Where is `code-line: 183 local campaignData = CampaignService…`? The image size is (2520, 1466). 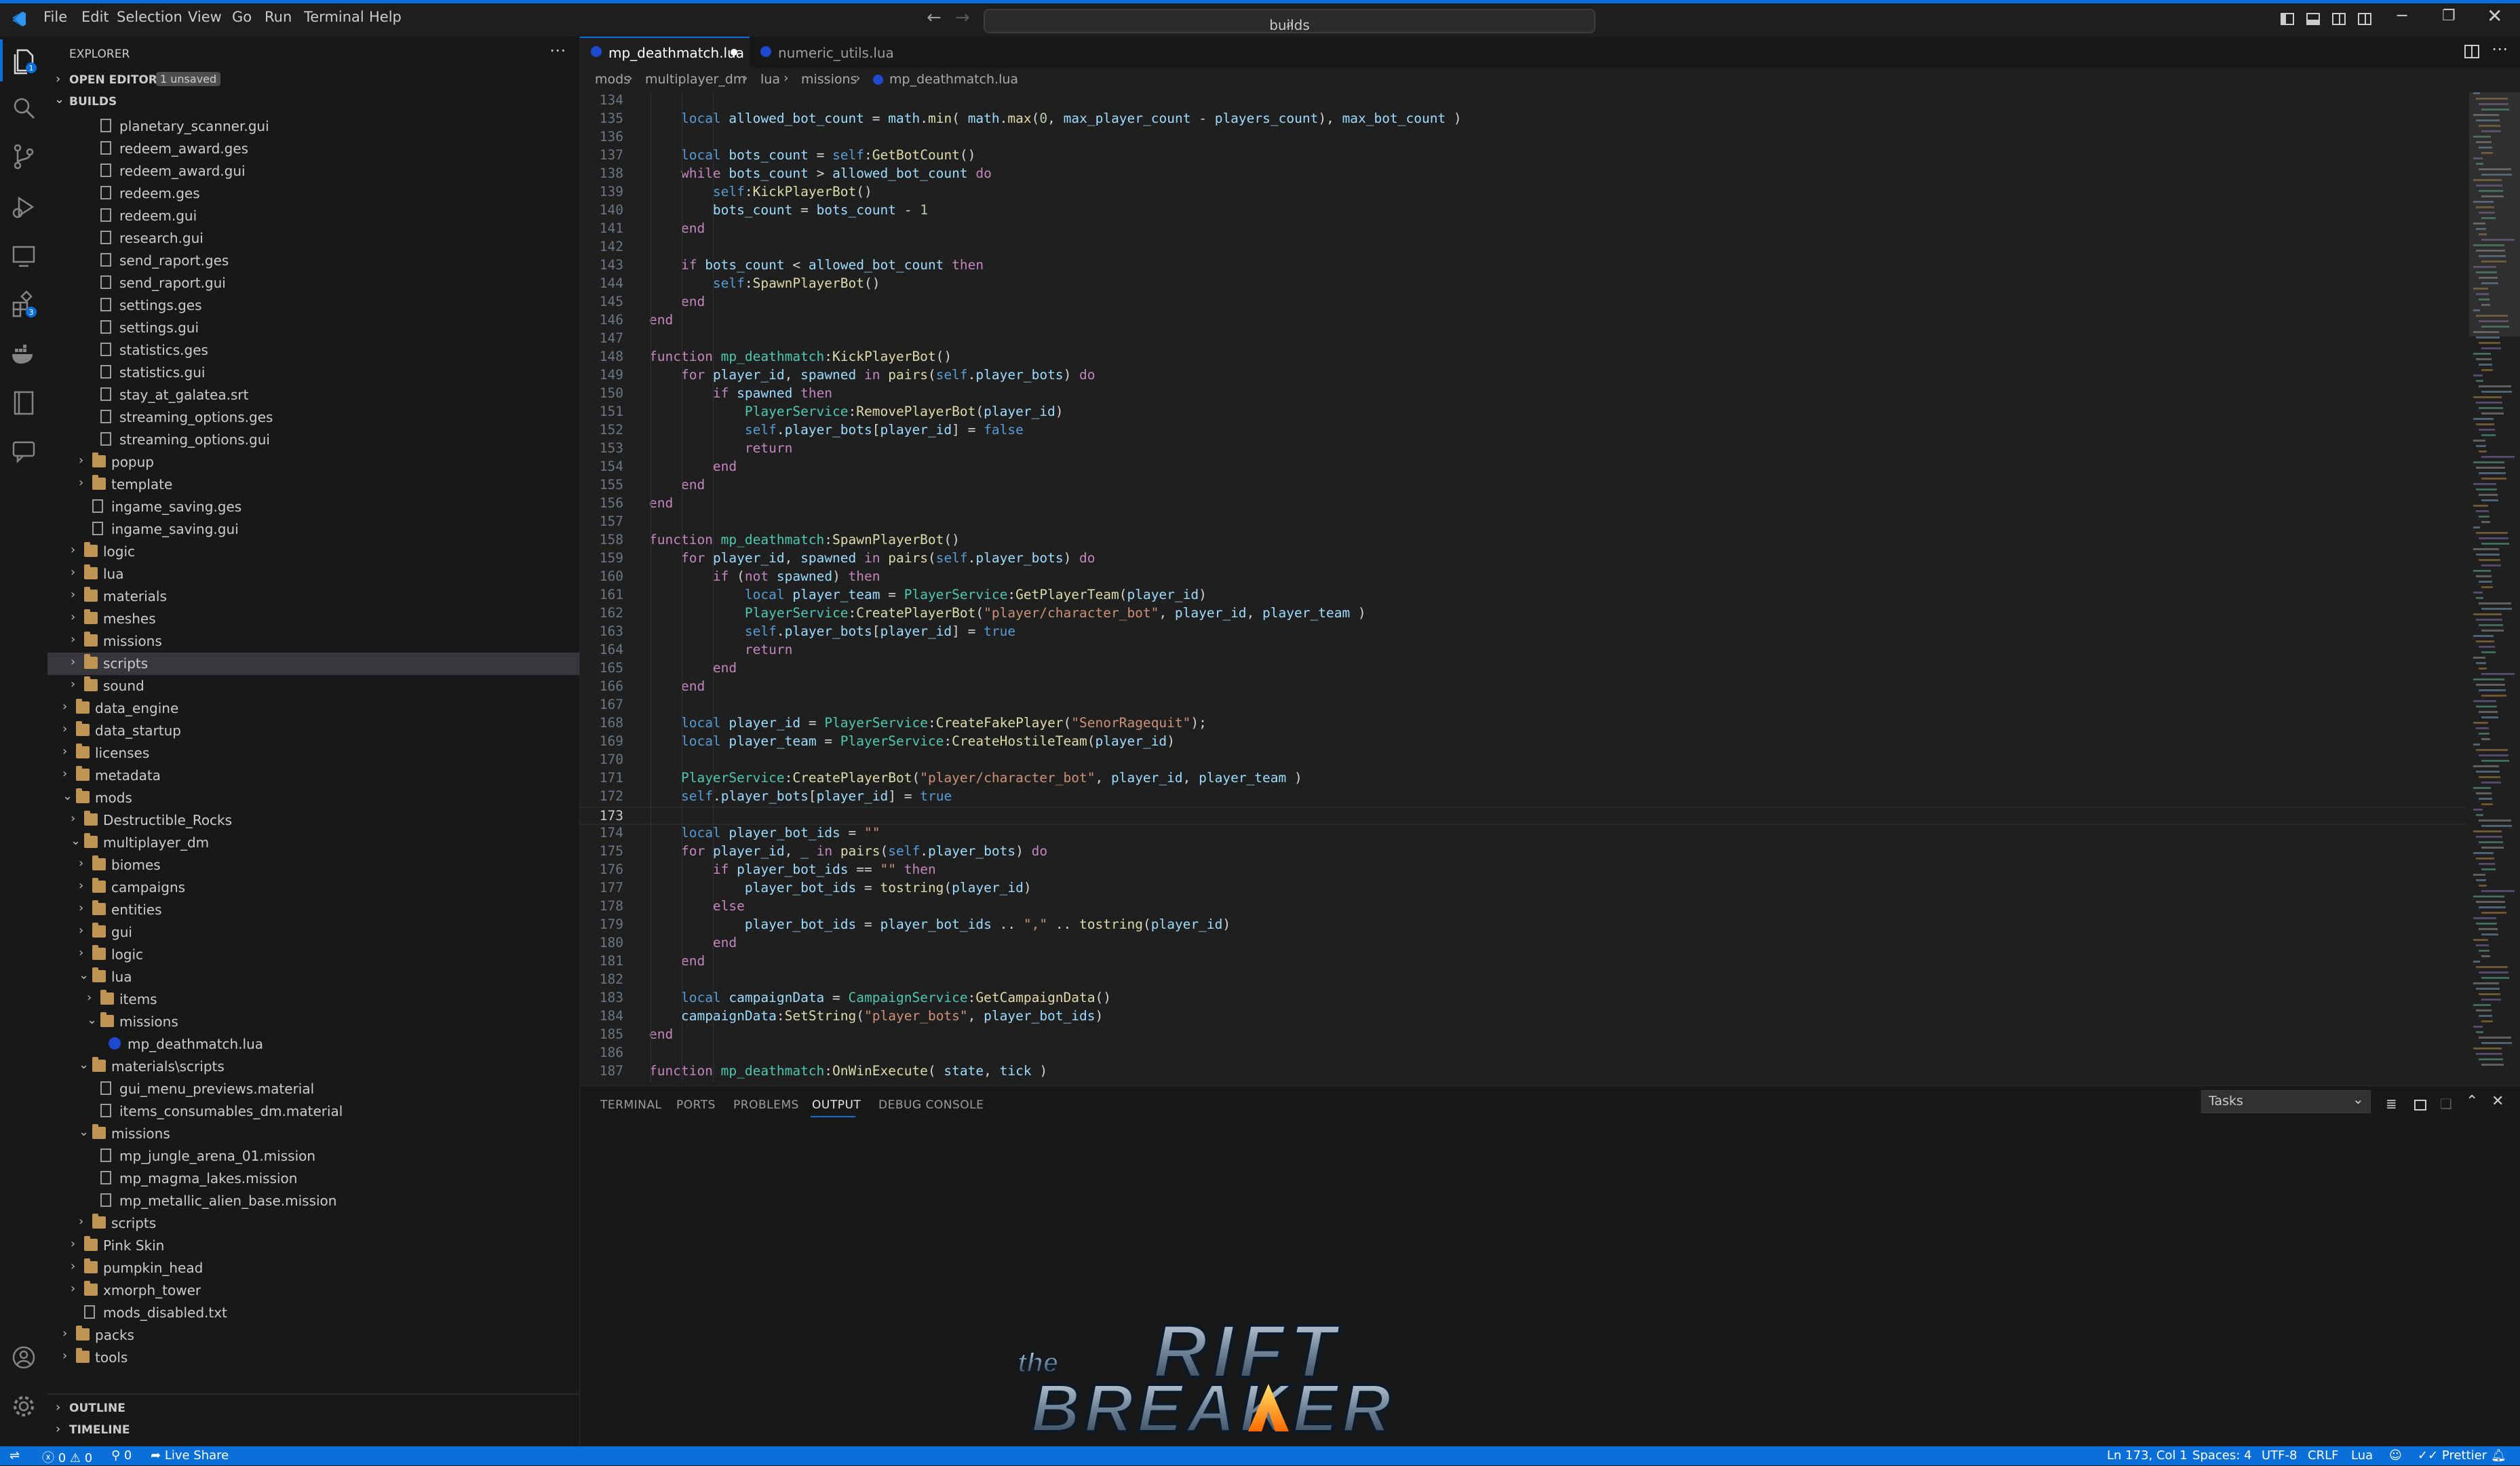
code-line: 183 local campaignData = CampaignService… is located at coordinates (1523, 999).